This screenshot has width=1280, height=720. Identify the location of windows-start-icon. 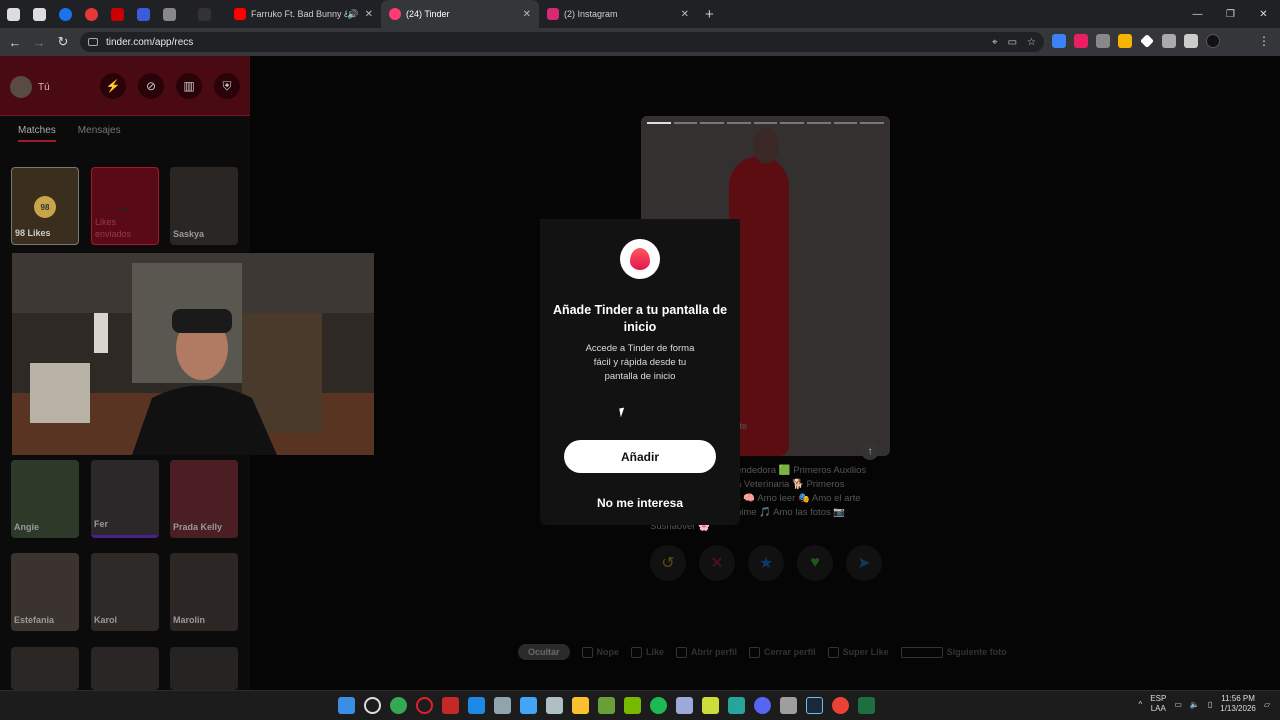
(346, 705).